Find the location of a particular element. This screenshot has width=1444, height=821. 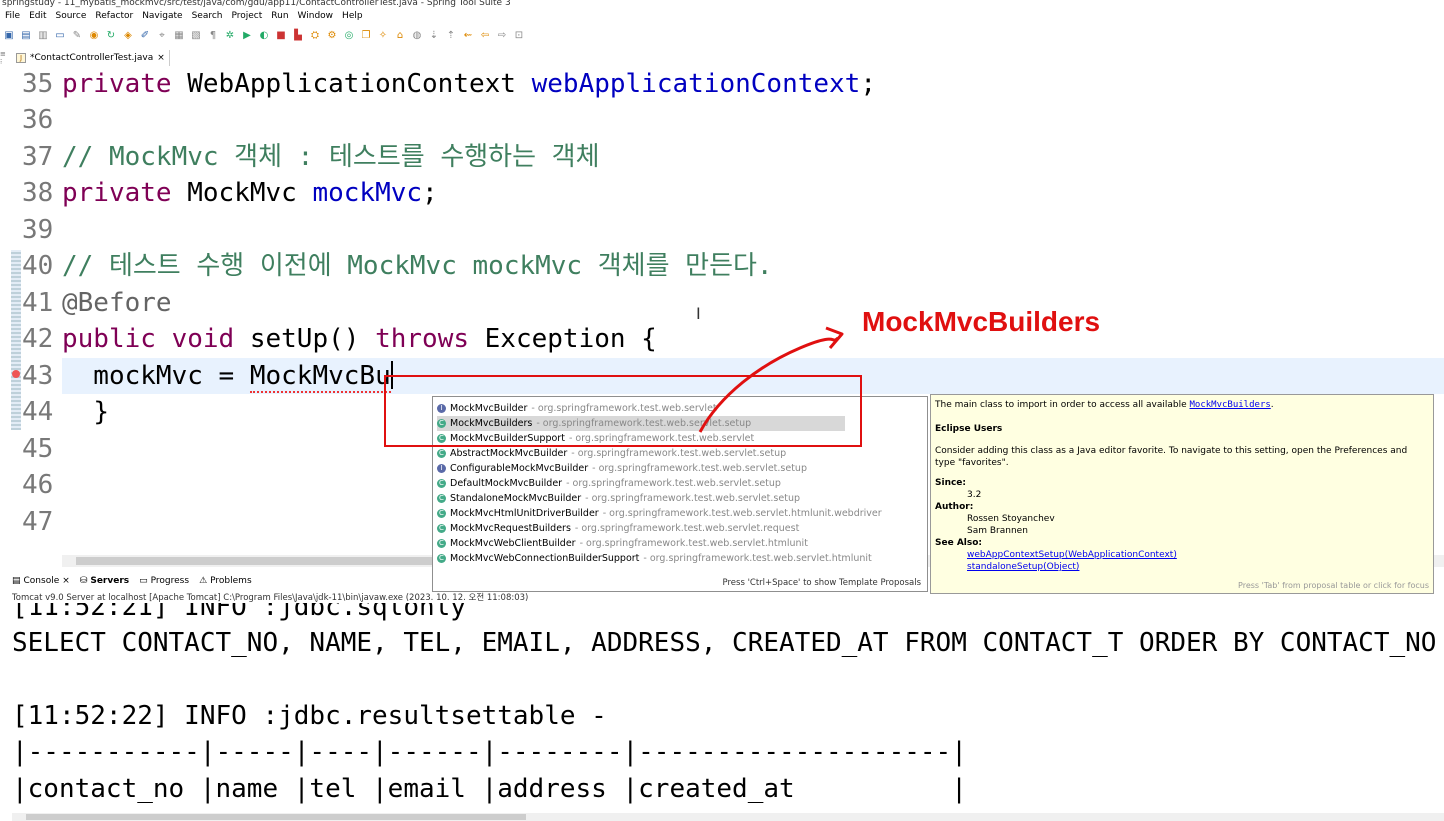

console-icon: ▤ is located at coordinates (16, 581).